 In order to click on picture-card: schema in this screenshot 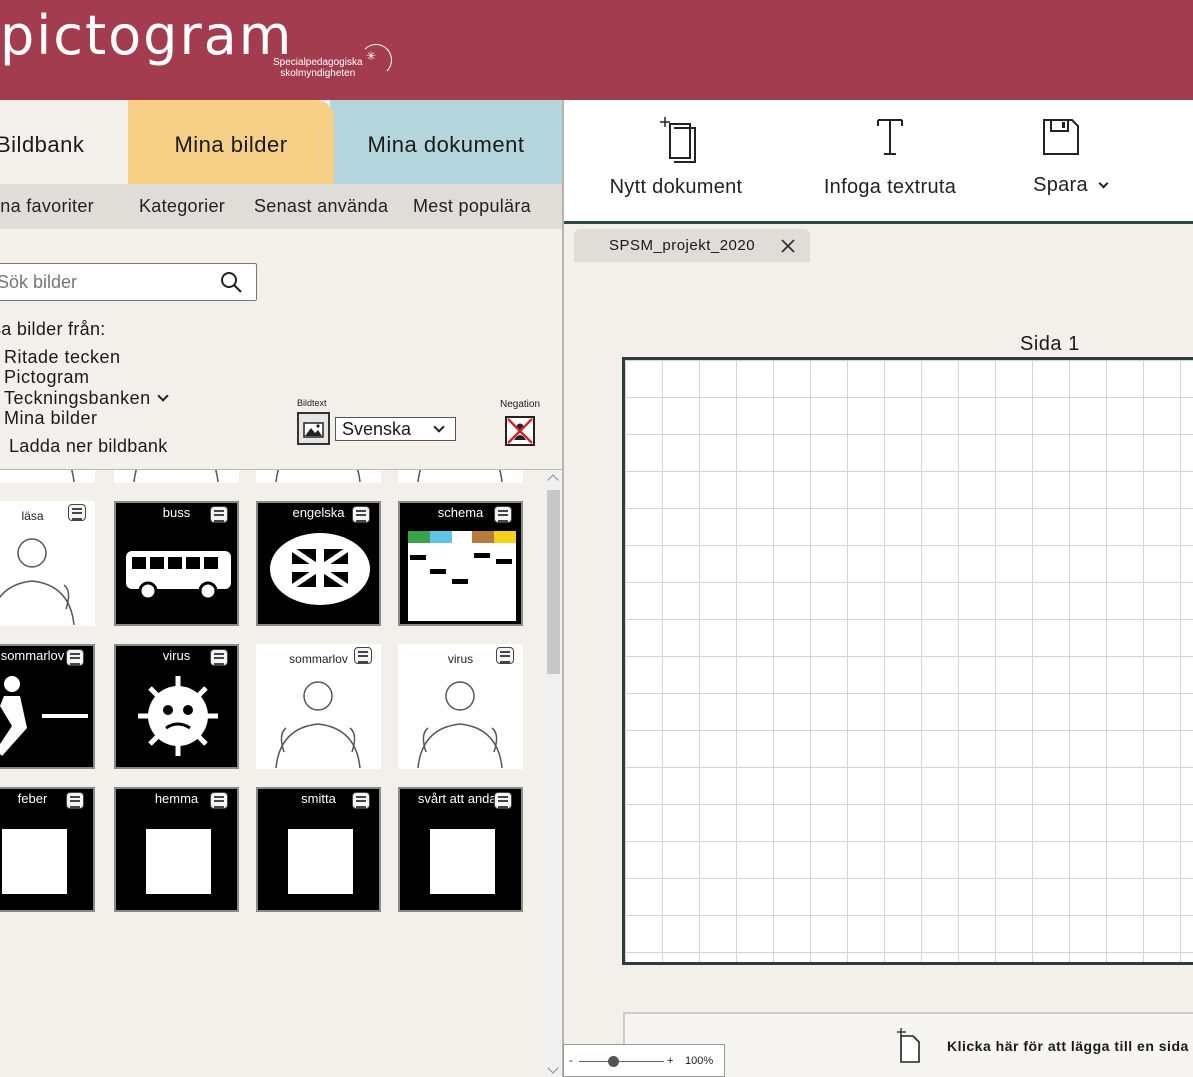, I will do `click(460, 563)`.